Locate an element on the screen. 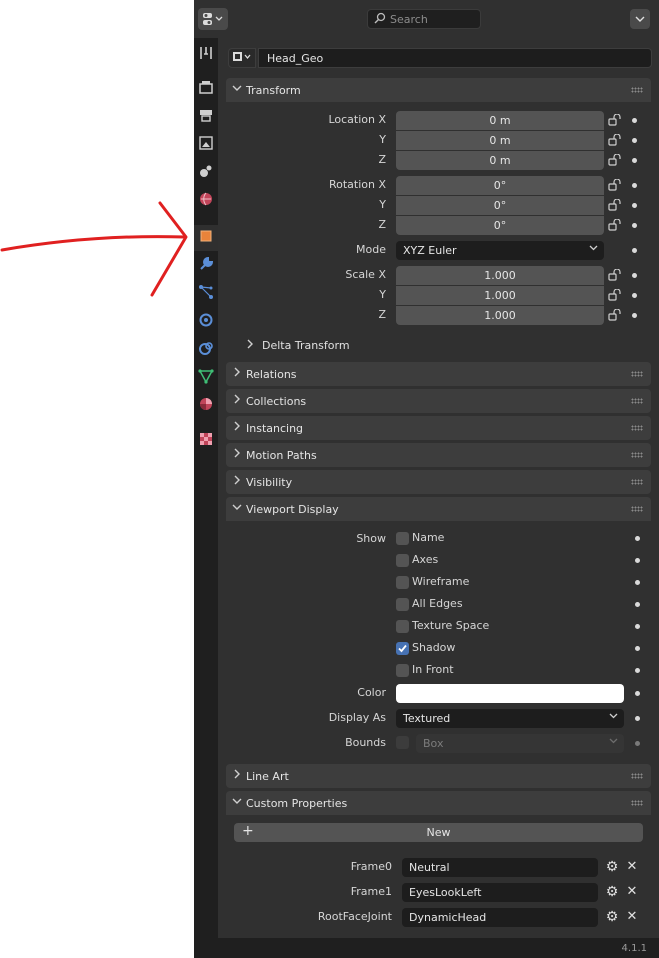 This screenshot has height=958, width=659. color-label: Color is located at coordinates (371, 692).